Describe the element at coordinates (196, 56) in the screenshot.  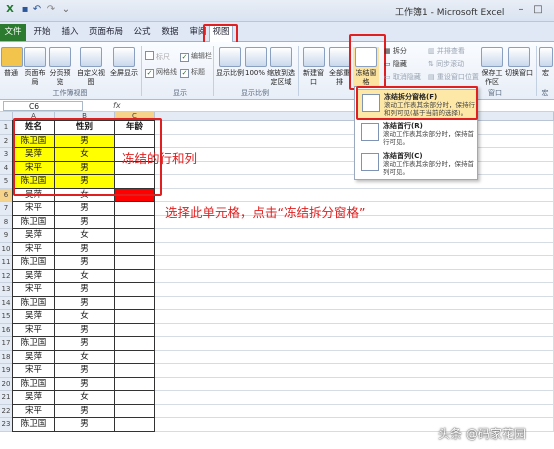
I see `formula-bar-checkbox: ✓ 编辑栏` at that location.